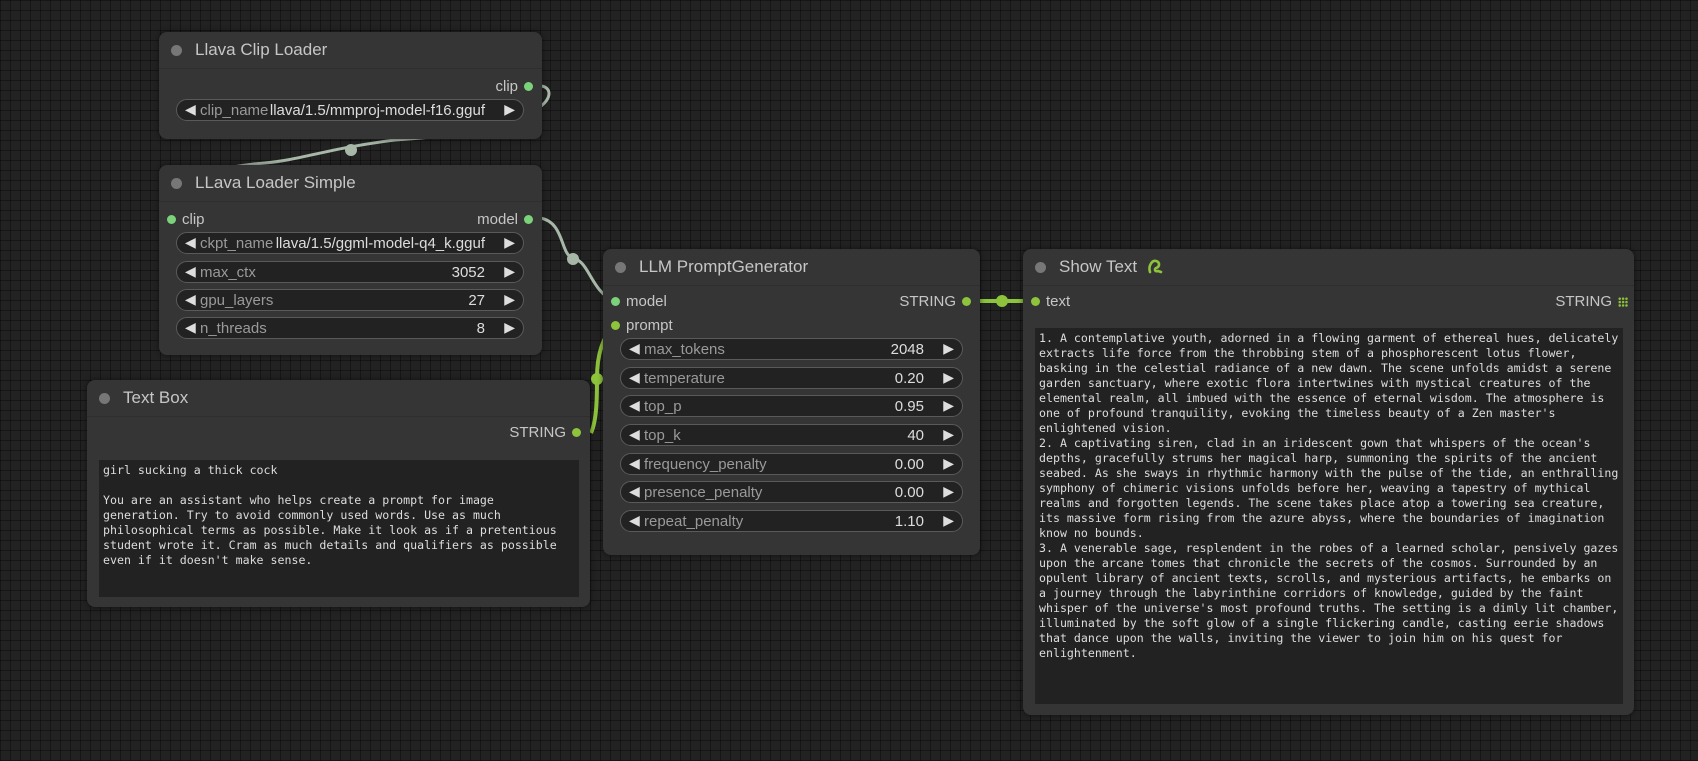 This screenshot has height=761, width=1698. Describe the element at coordinates (684, 378) in the screenshot. I see `widget-name: temperature` at that location.